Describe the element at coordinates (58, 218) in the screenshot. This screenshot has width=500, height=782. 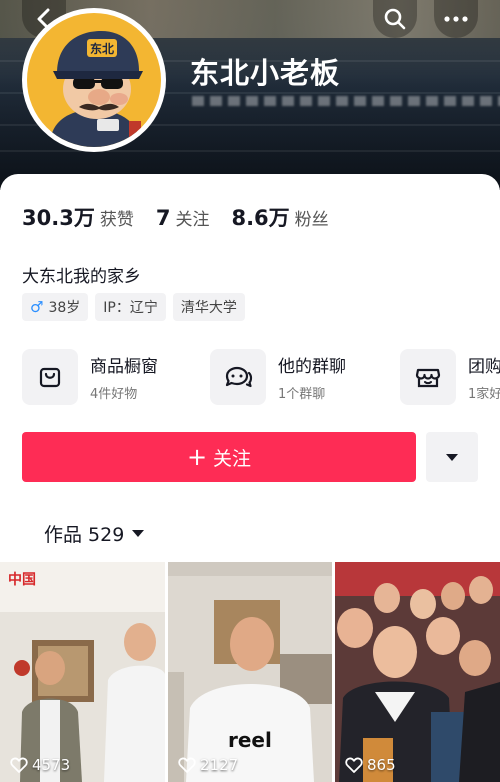
I see `stat-value: 30.3万` at that location.